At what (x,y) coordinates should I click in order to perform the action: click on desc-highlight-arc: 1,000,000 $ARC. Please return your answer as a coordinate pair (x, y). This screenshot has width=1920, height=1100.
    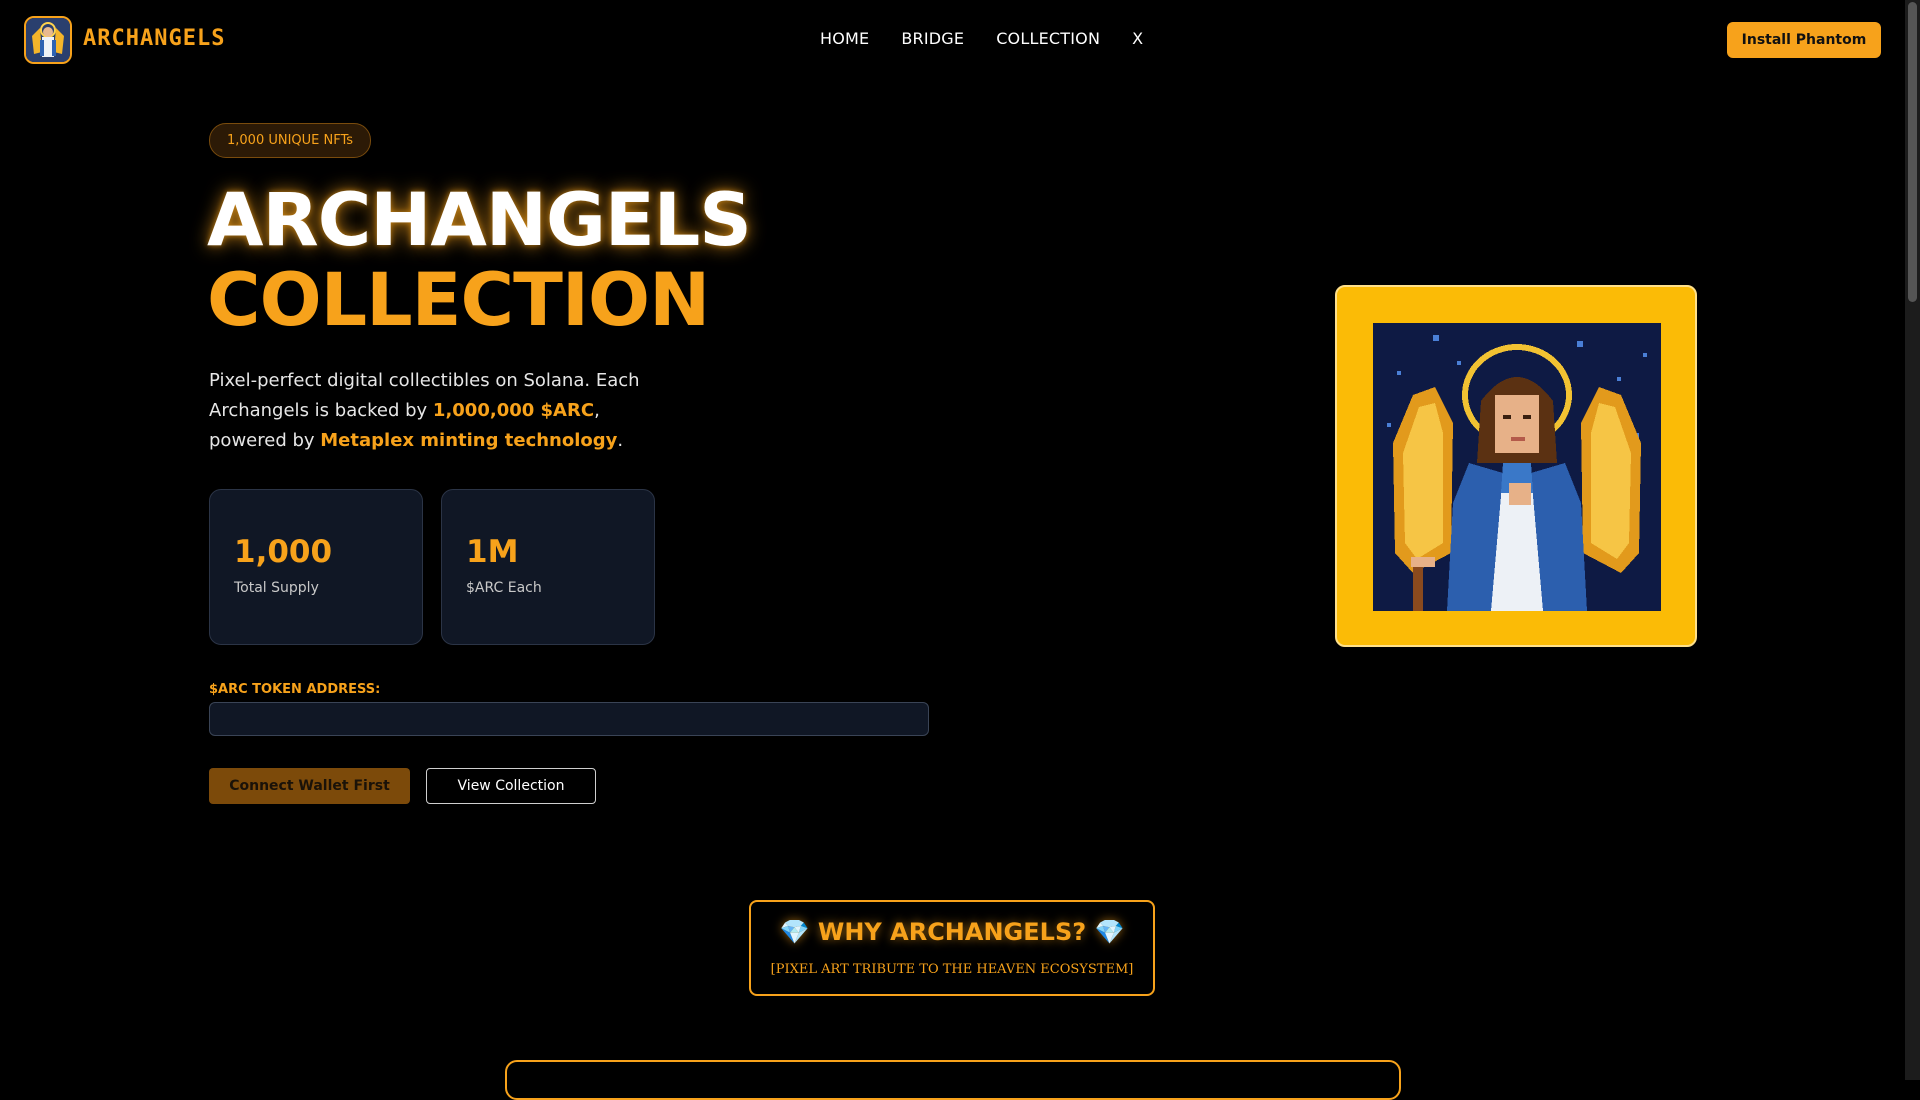
    Looking at the image, I should click on (513, 410).